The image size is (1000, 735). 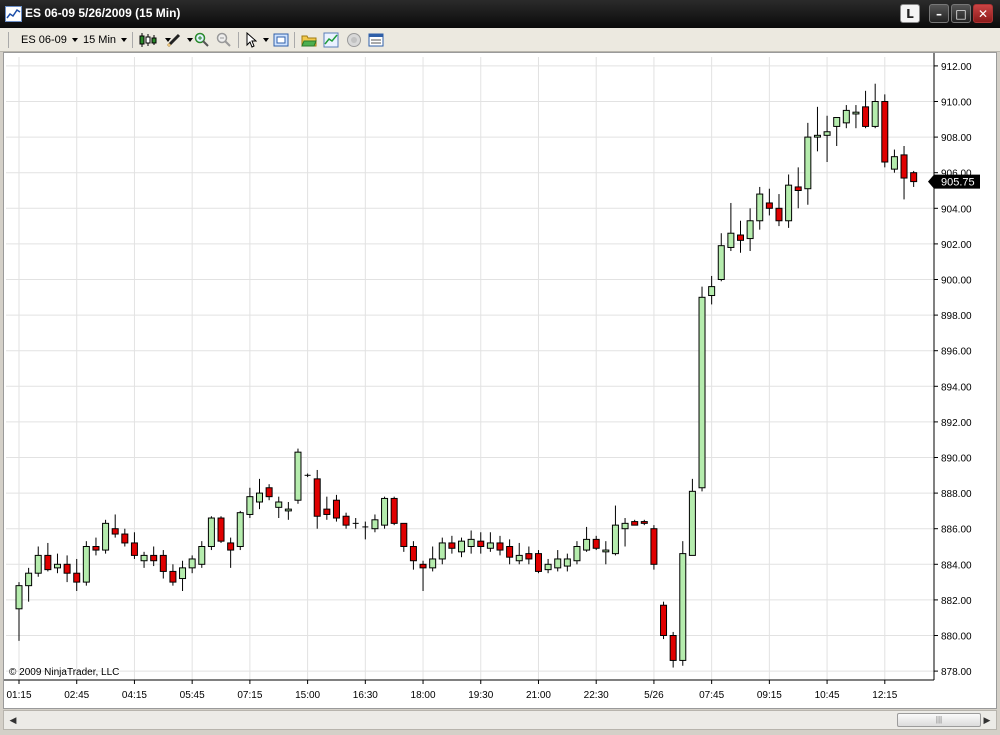 I want to click on data-box-icon, so click(x=376, y=40).